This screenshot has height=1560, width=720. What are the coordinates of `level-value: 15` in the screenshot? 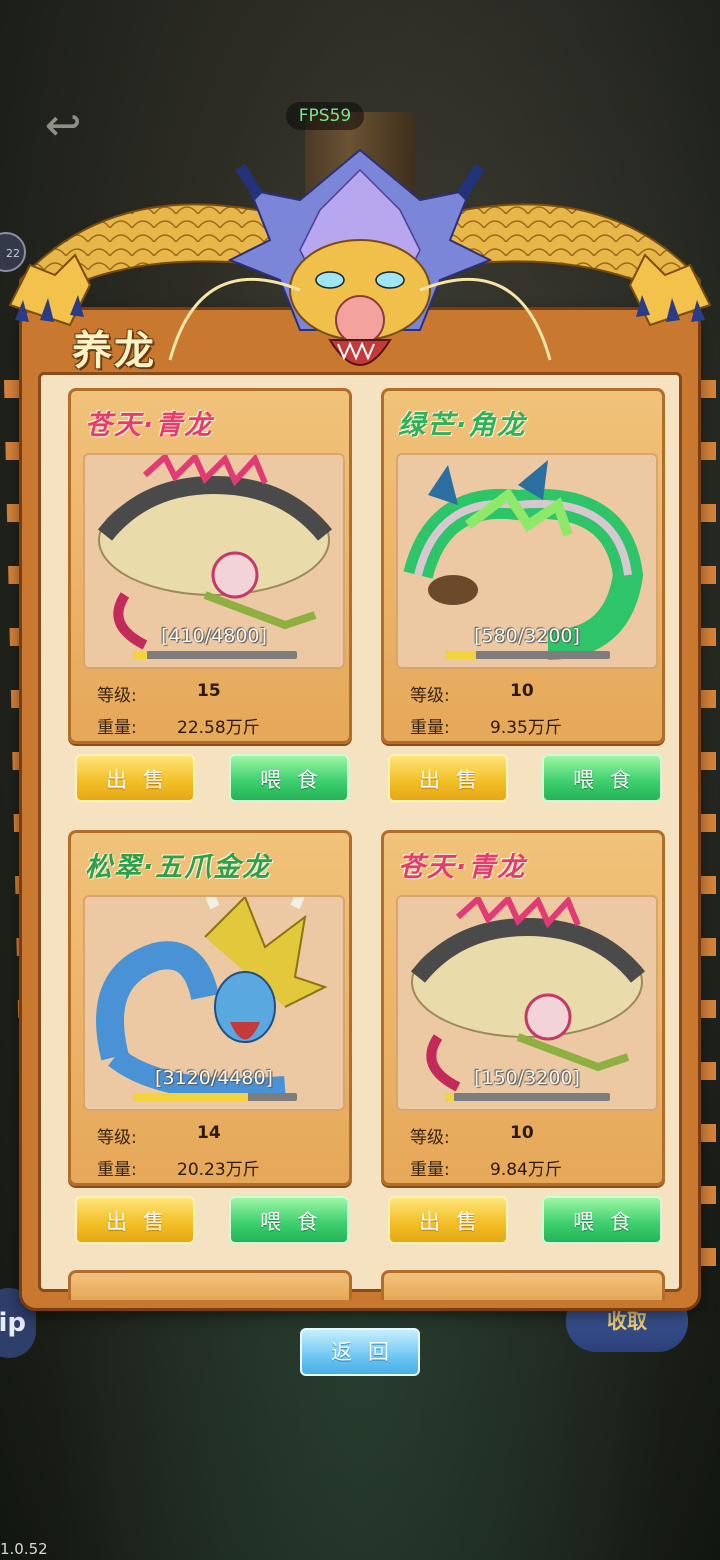 It's located at (209, 691).